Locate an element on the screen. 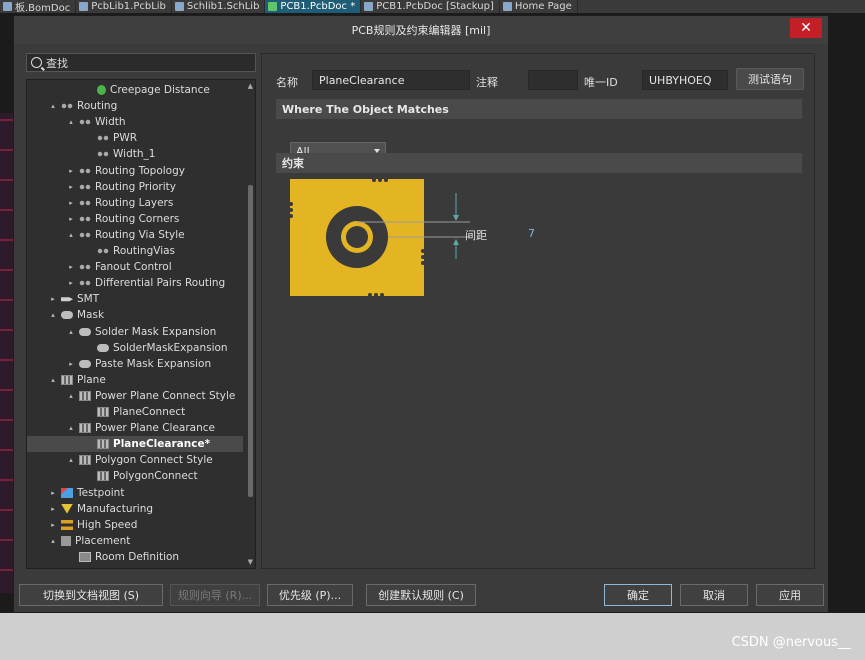 Image resolution: width=865 pixels, height=660 pixels. tree-item: ▴ Placement is located at coordinates (135, 541).